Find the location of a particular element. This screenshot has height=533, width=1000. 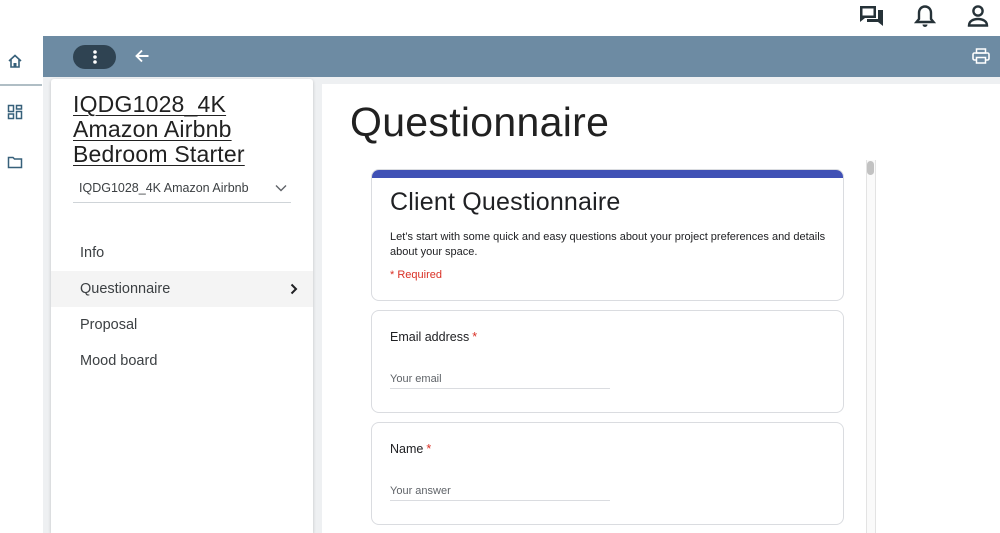

rail-divider is located at coordinates (21, 85).